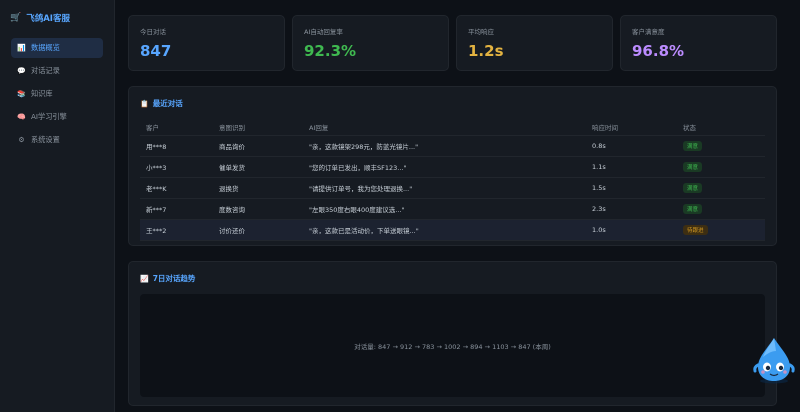 Image resolution: width=800 pixels, height=412 pixels. I want to click on cell-customer: 用***8, so click(176, 146).